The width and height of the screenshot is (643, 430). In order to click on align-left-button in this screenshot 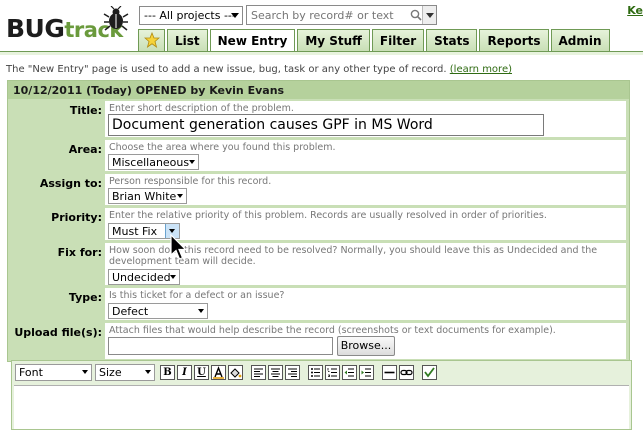, I will do `click(258, 372)`.